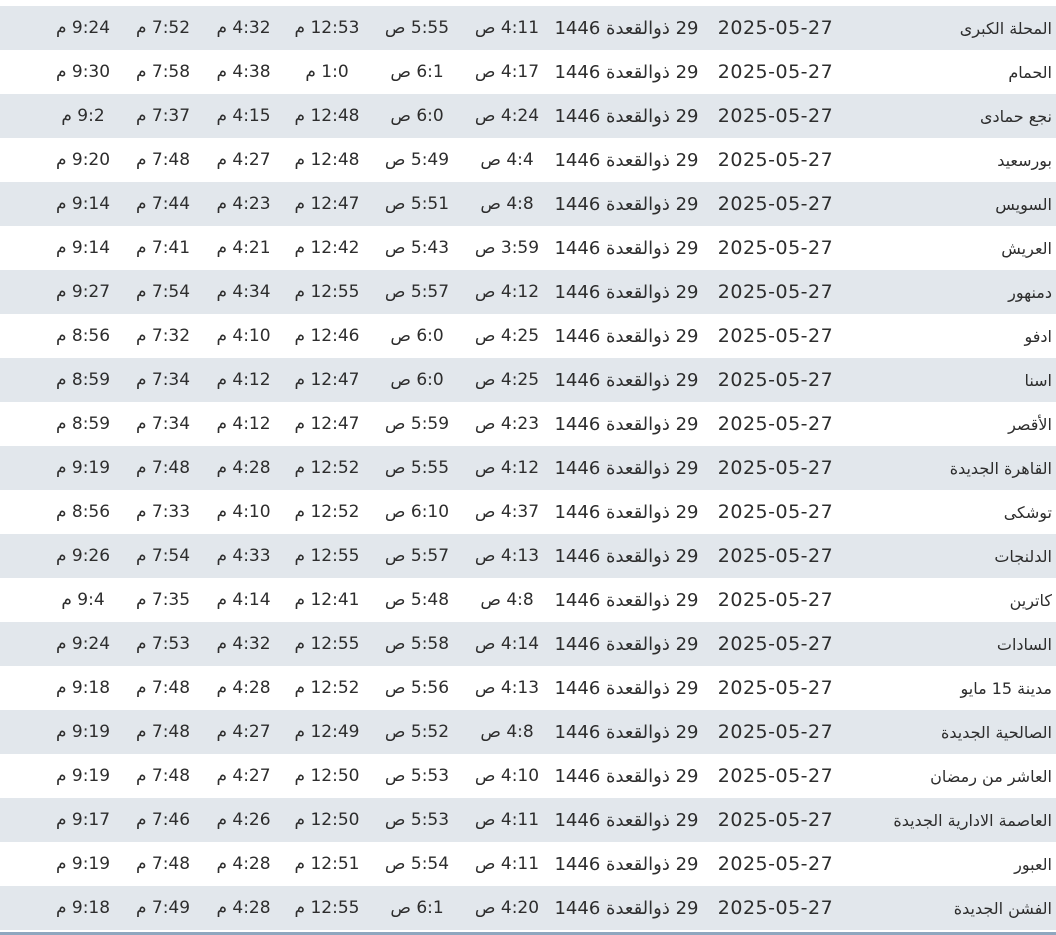 This screenshot has height=935, width=1056. Describe the element at coordinates (83, 820) in the screenshot. I see `isha-time: 9:17 م` at that location.